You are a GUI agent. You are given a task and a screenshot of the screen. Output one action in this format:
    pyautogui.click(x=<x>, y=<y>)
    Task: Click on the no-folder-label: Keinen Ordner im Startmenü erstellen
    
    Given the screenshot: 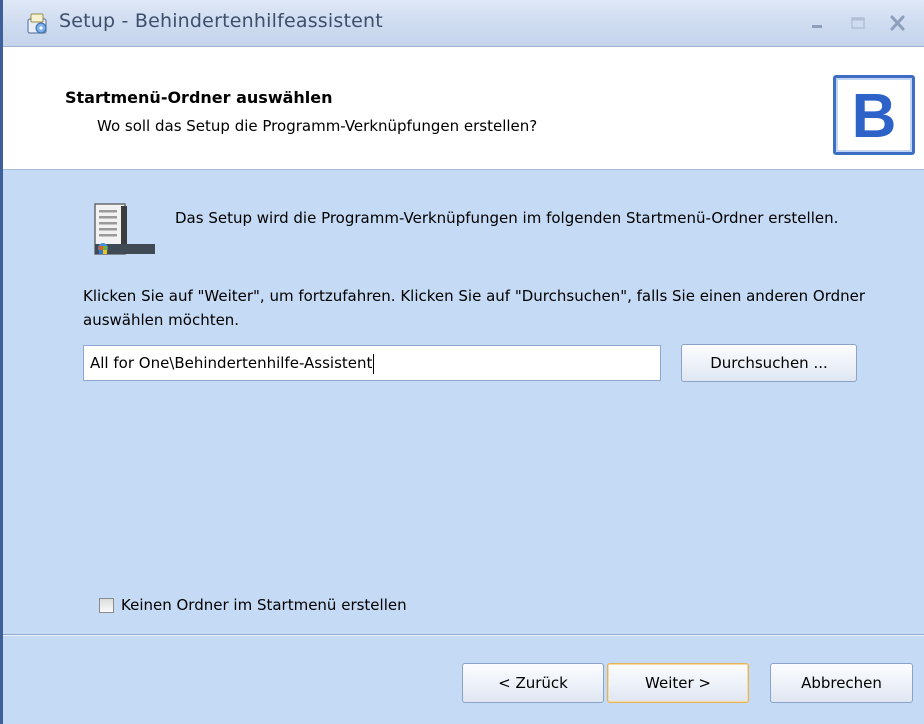 What is the action you would take?
    pyautogui.click(x=264, y=605)
    